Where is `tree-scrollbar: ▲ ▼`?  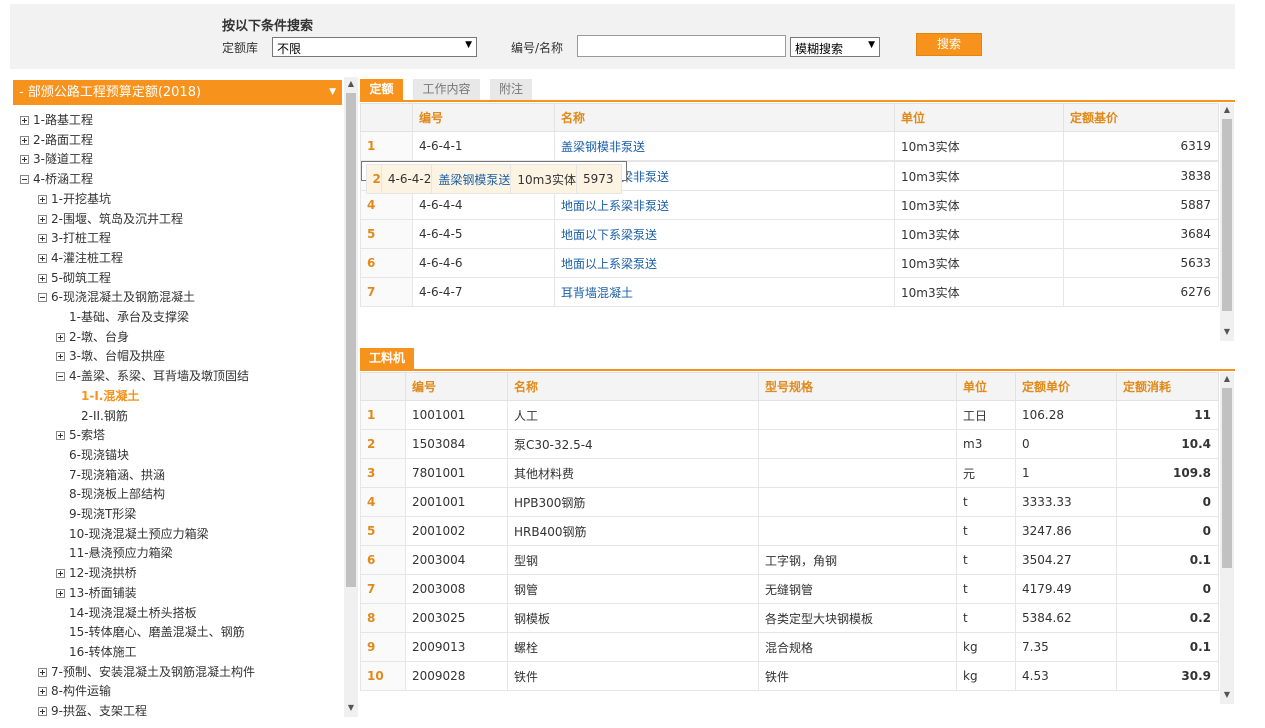
tree-scrollbar: ▲ ▼ is located at coordinates (351, 397).